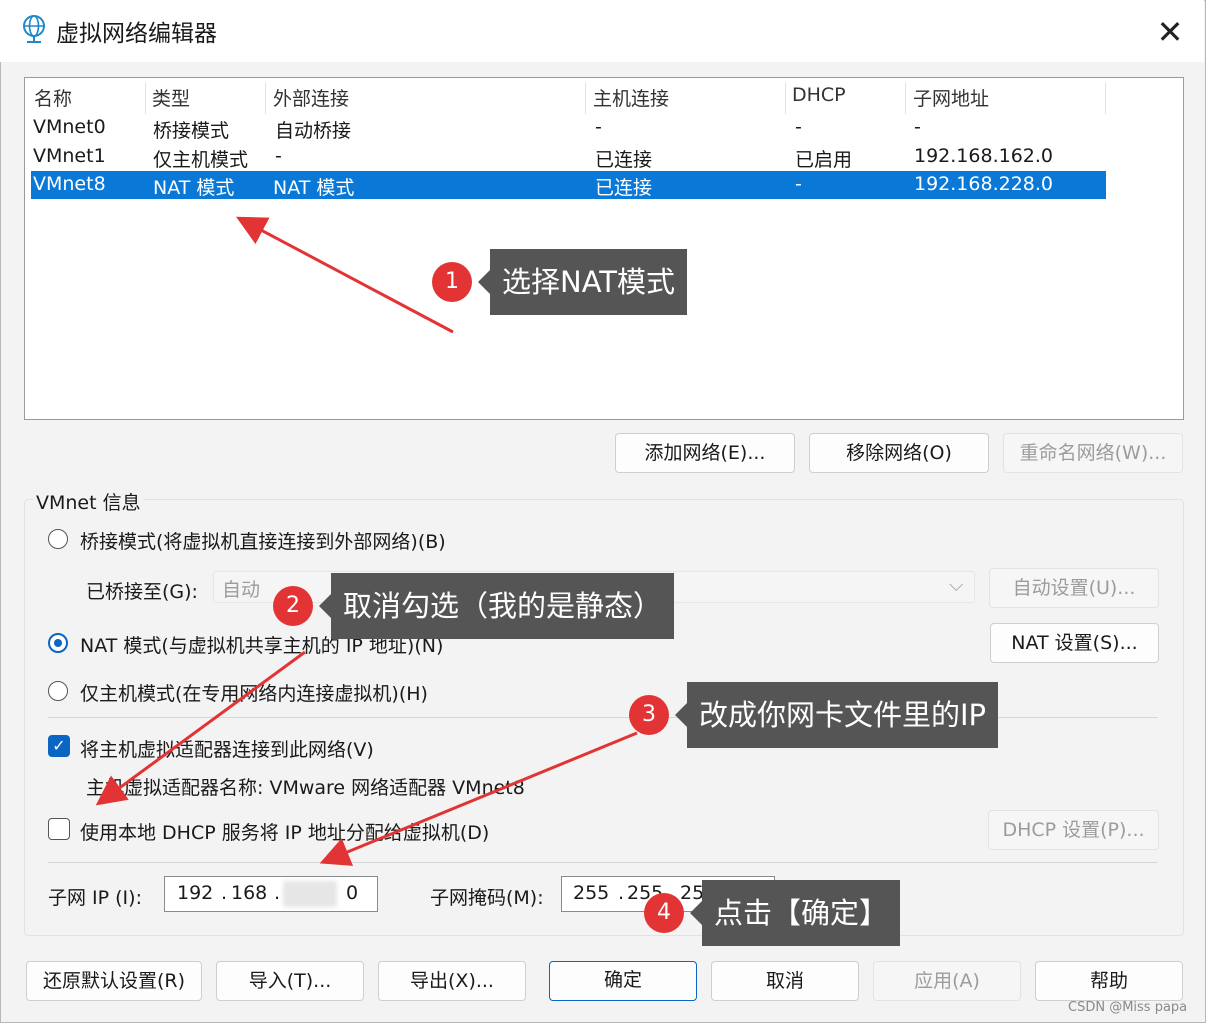  I want to click on cell-external: 自动桥接, so click(313, 131).